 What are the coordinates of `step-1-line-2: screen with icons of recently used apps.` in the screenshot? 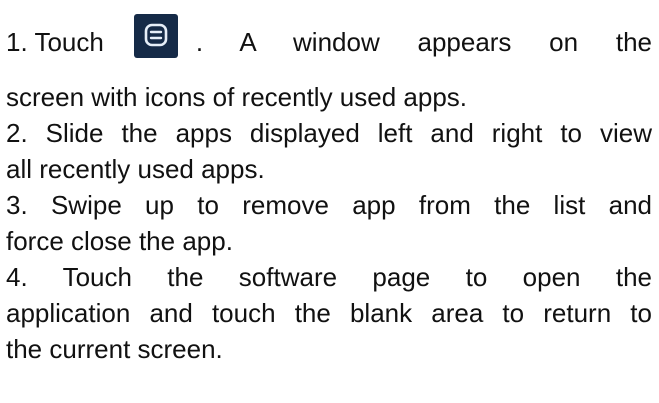 It's located at (237, 97).